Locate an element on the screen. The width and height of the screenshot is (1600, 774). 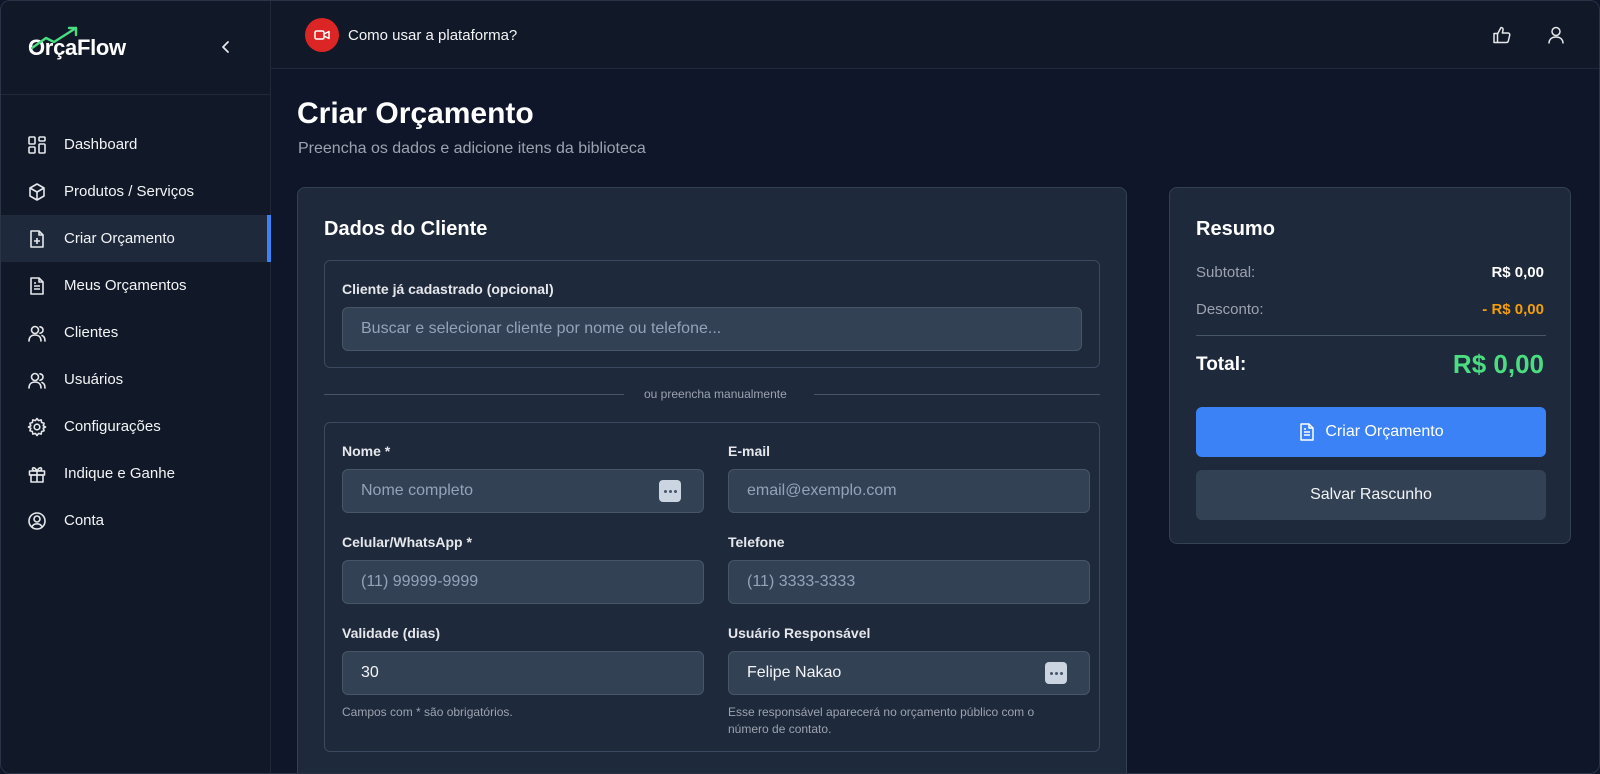
existing-client-label: Cliente já cadastrado (opcional) is located at coordinates (448, 289).